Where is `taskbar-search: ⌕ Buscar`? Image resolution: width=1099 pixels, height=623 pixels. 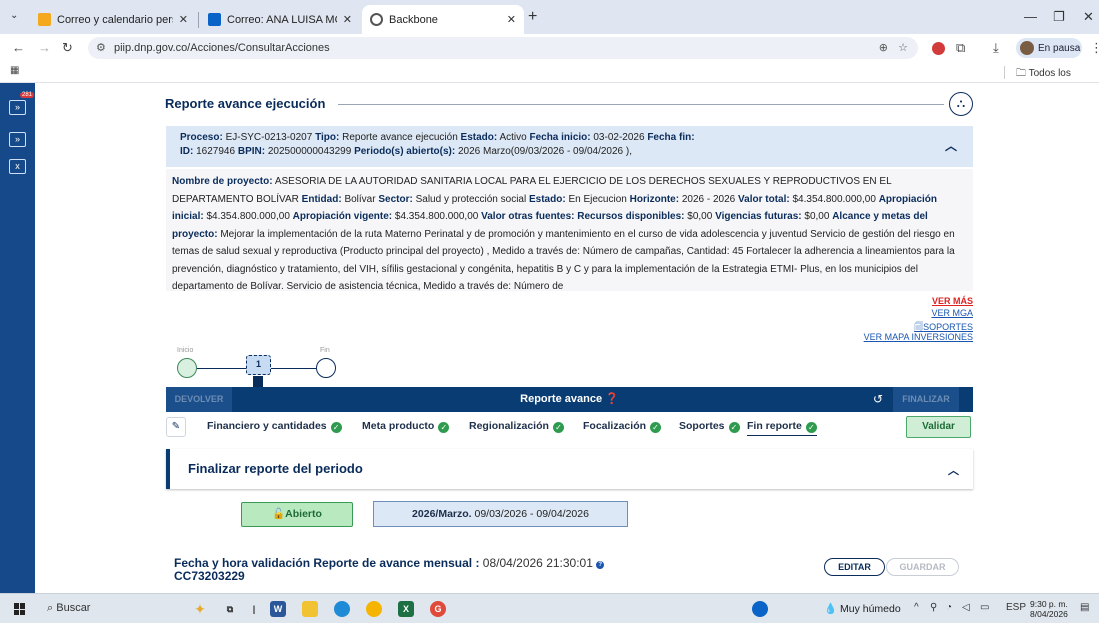
taskbar-search: ⌕ Buscar is located at coordinates (68, 608).